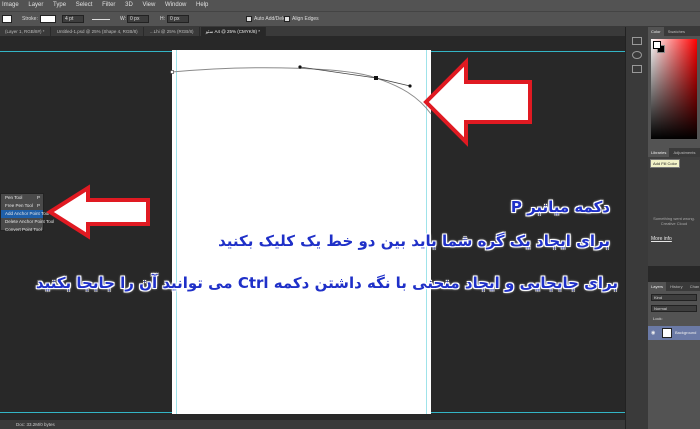  What do you see at coordinates (637, 41) in the screenshot?
I see `history-icon` at bounding box center [637, 41].